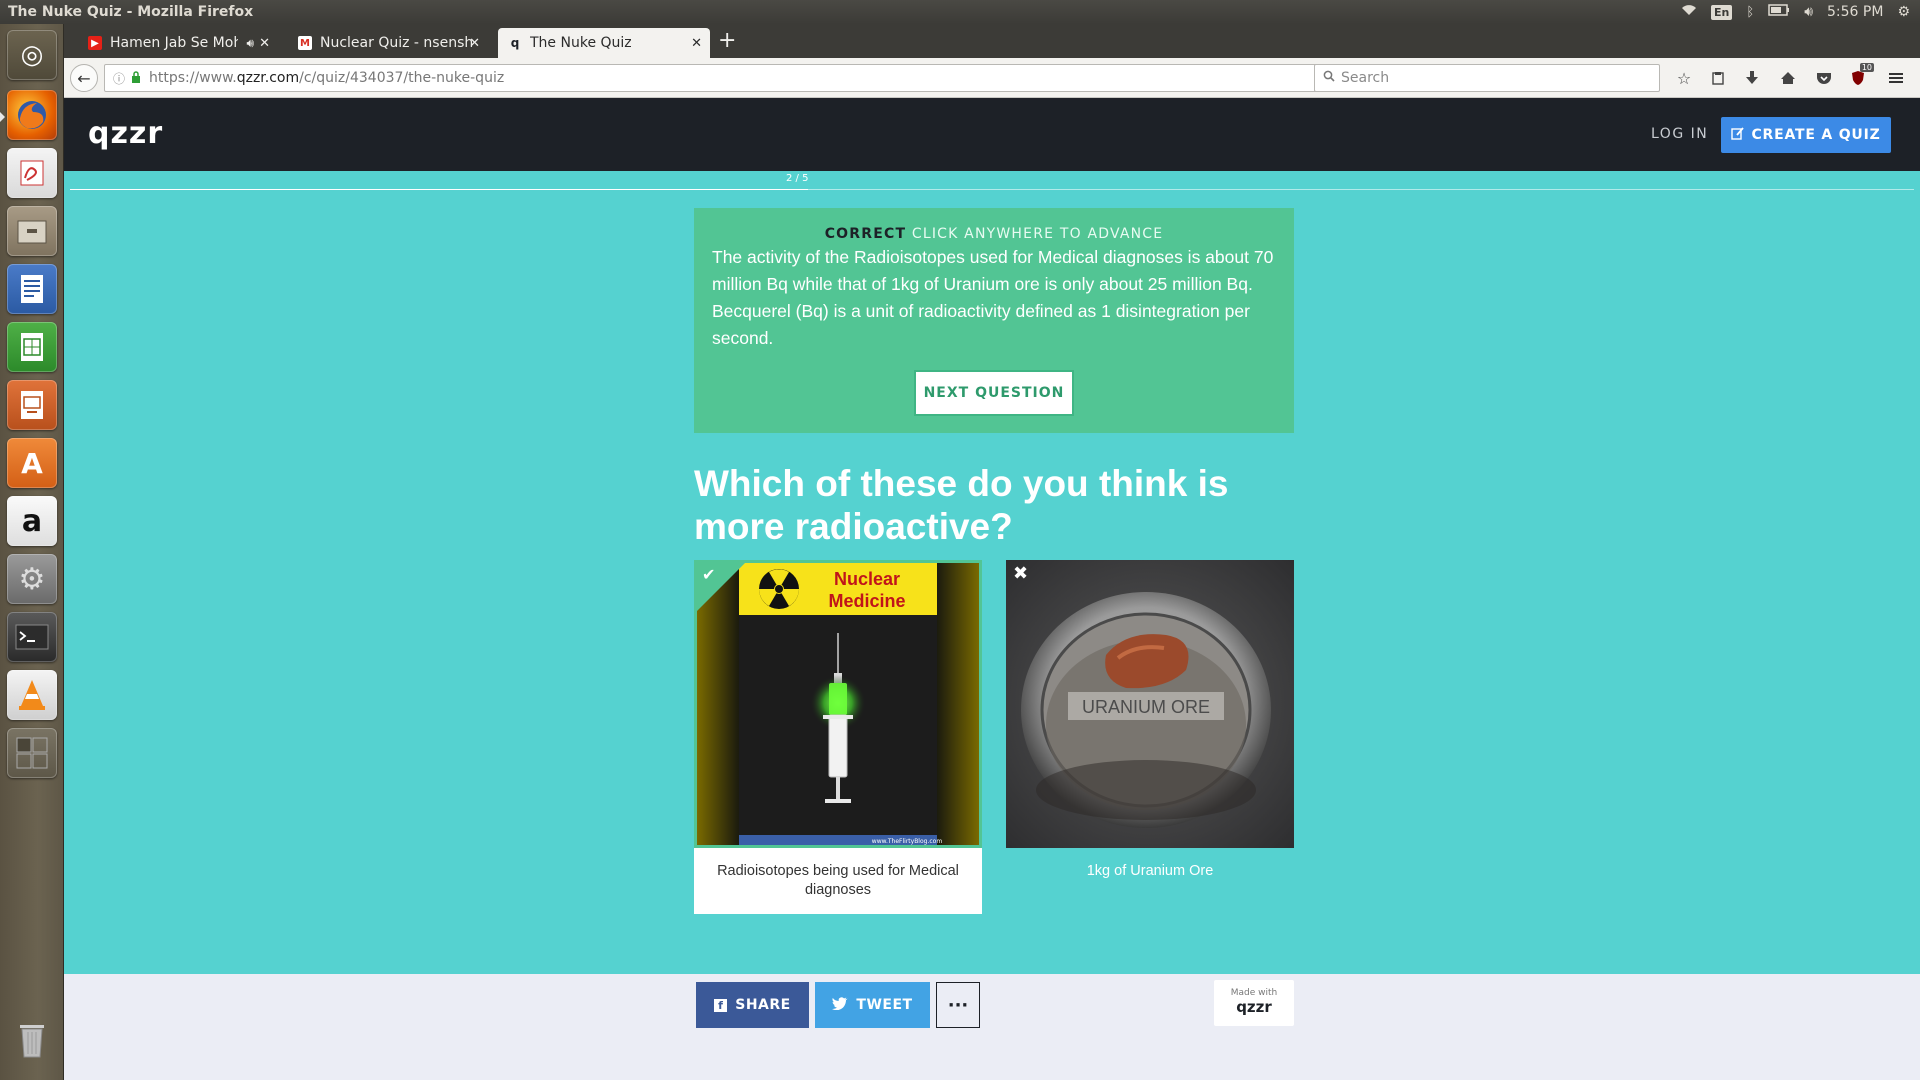  What do you see at coordinates (867, 579) in the screenshot?
I see `nuclear-text: Nuclear` at bounding box center [867, 579].